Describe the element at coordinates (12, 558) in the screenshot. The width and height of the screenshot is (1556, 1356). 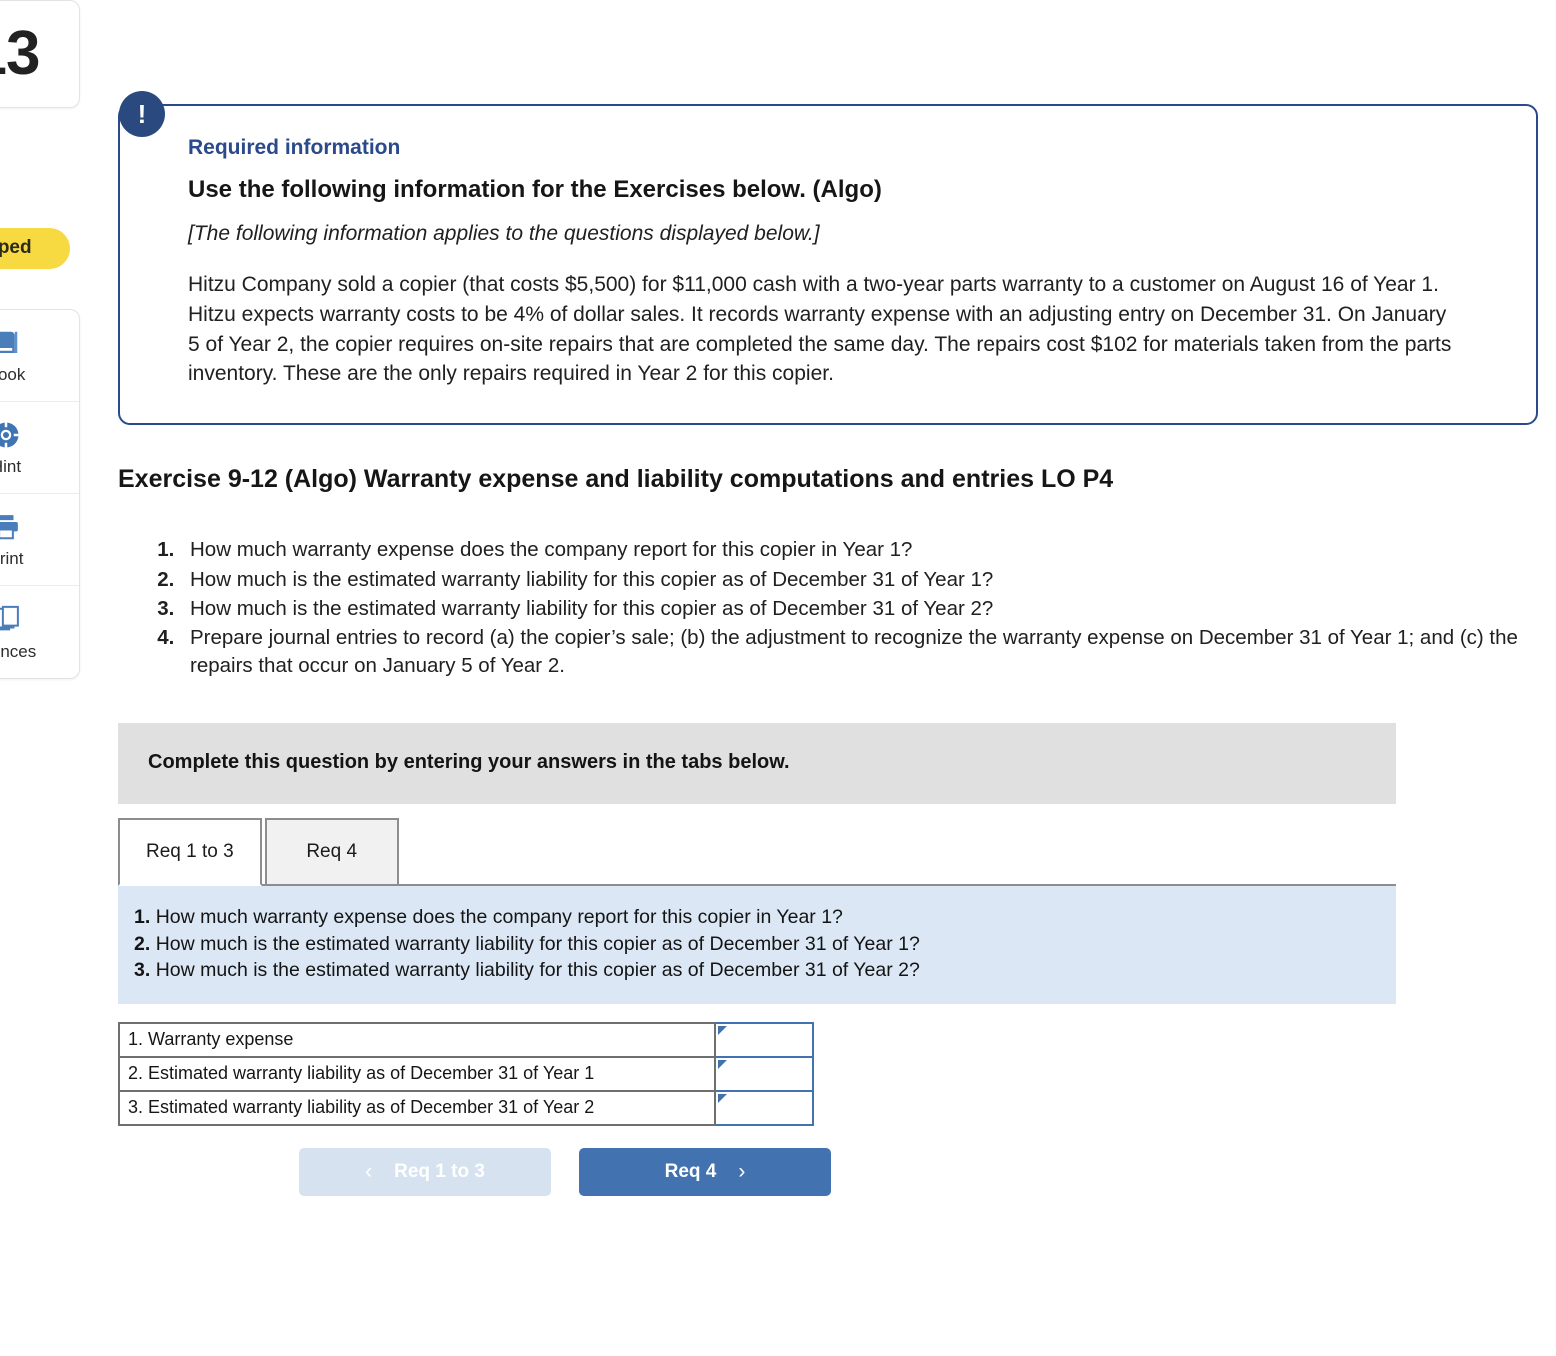
I see `sidebar-item-label: Print` at that location.